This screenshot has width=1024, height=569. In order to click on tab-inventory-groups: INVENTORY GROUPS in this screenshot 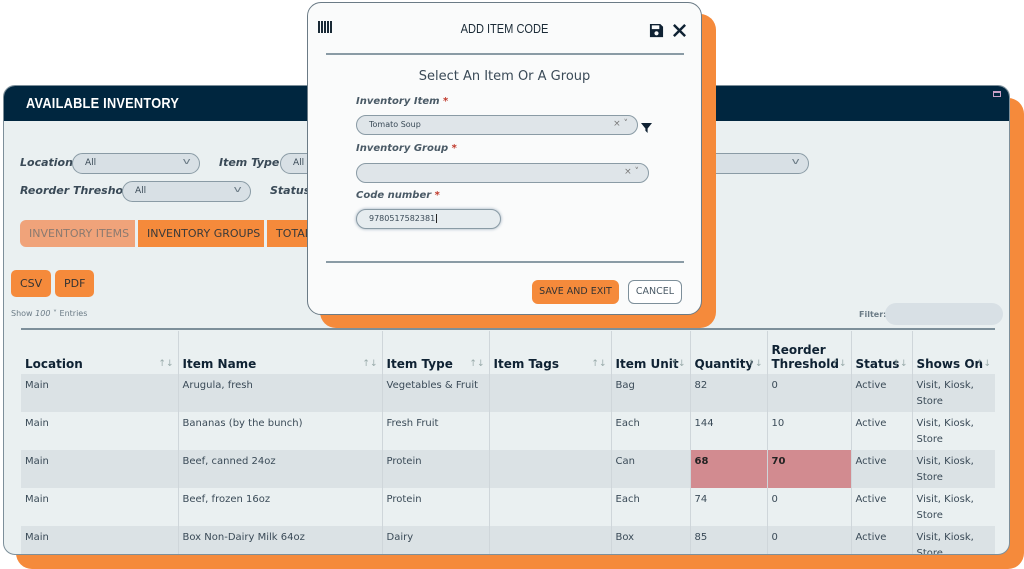, I will do `click(201, 233)`.